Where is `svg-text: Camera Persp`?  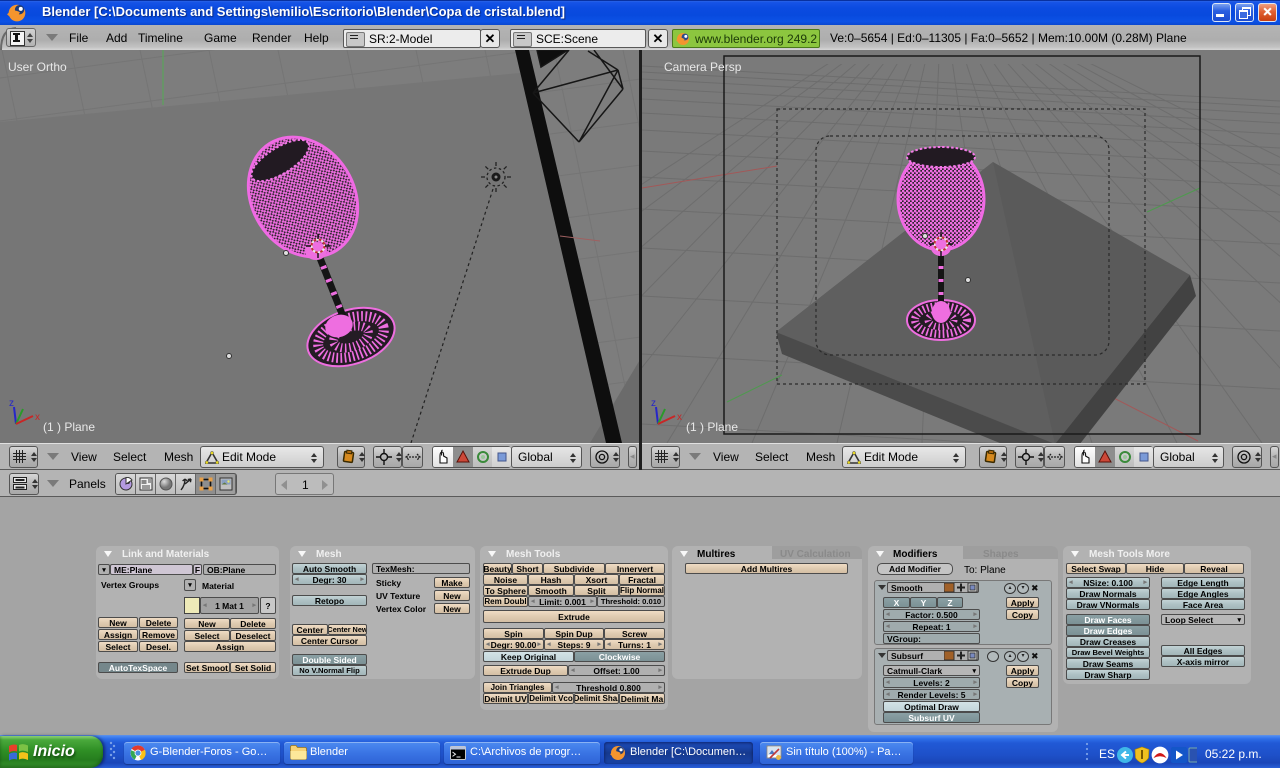 svg-text: Camera Persp is located at coordinates (703, 67).